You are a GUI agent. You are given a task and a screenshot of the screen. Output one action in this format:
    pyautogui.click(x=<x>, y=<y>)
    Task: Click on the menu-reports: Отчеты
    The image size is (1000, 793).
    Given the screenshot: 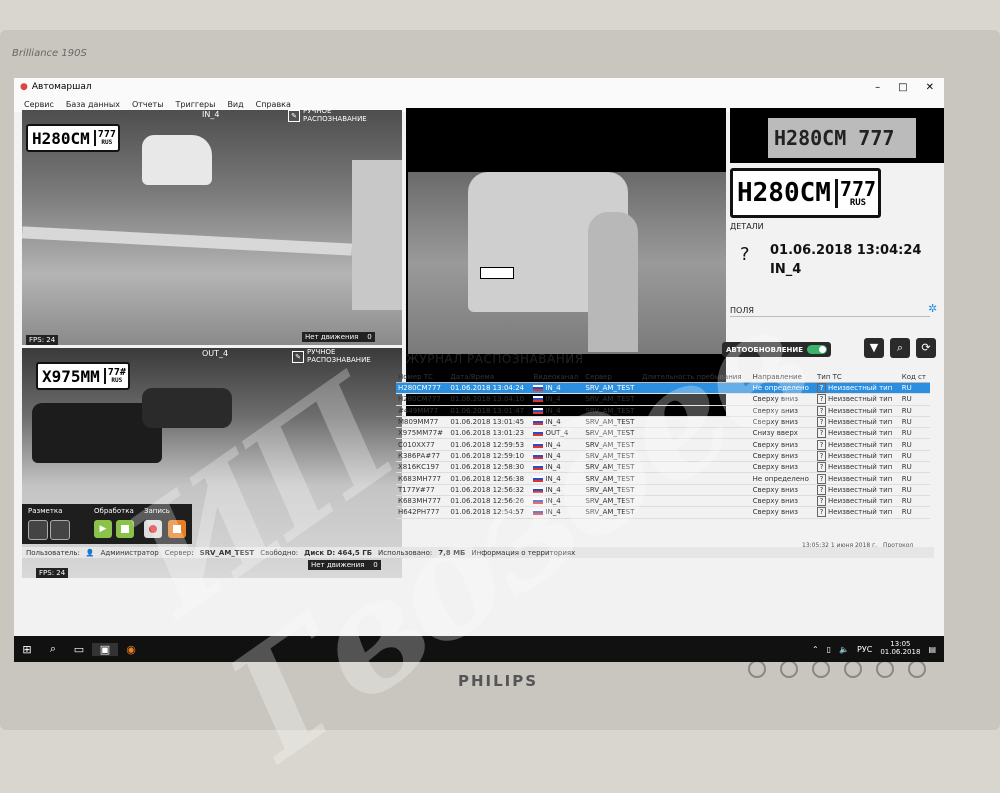 What is the action you would take?
    pyautogui.click(x=148, y=104)
    